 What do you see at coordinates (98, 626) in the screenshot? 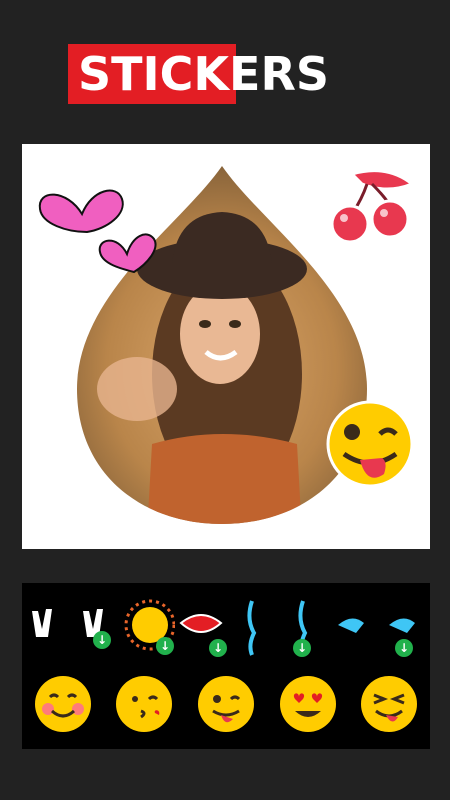
I see `victory-hand-icon: ↓` at bounding box center [98, 626].